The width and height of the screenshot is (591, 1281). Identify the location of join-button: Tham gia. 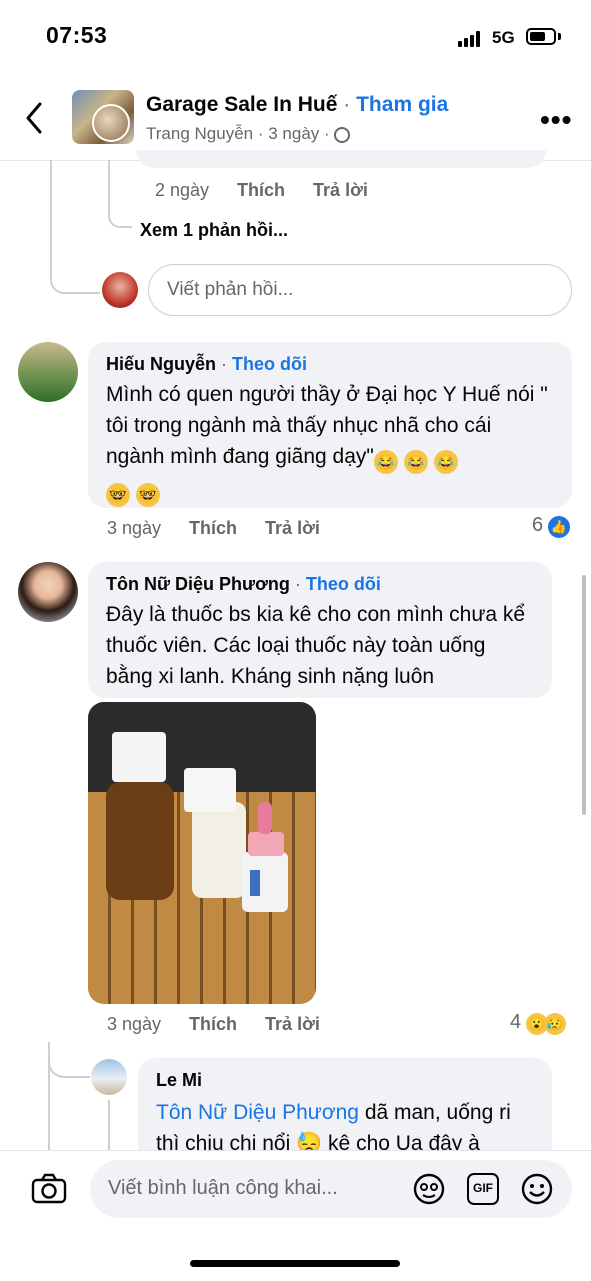
(402, 104).